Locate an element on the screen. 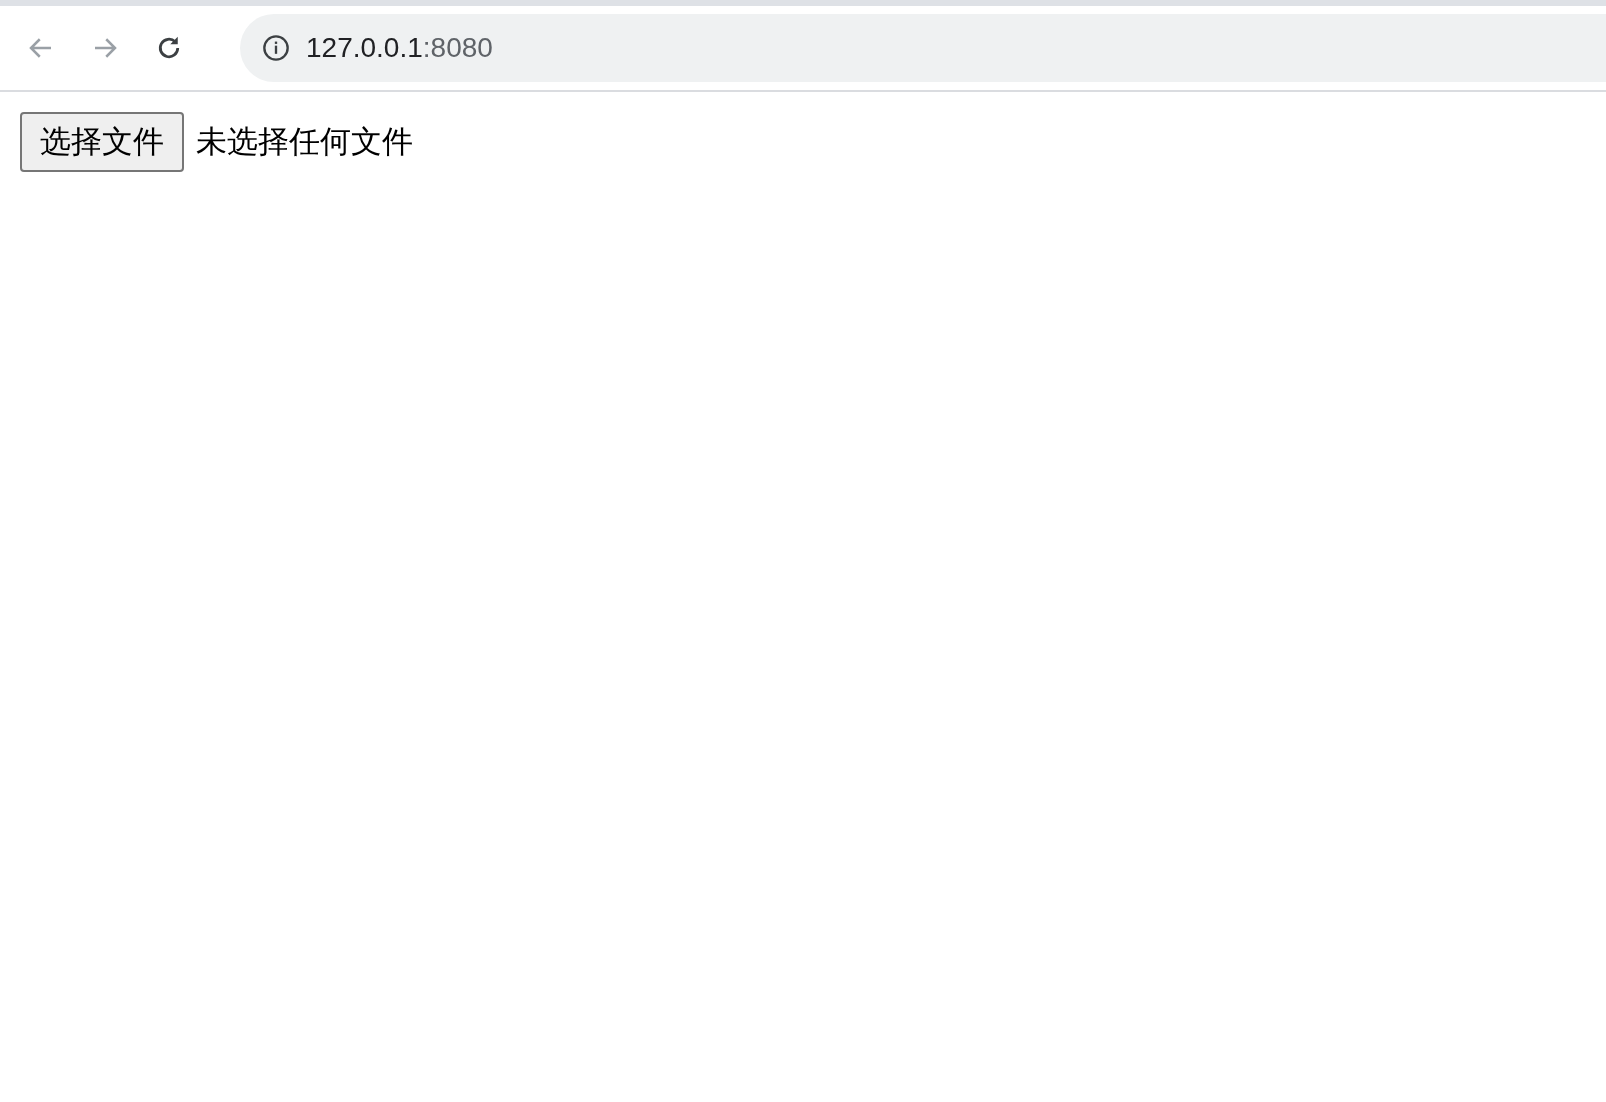 Image resolution: width=1606 pixels, height=1102 pixels. choose-file-button: 选择文件 is located at coordinates (102, 142).